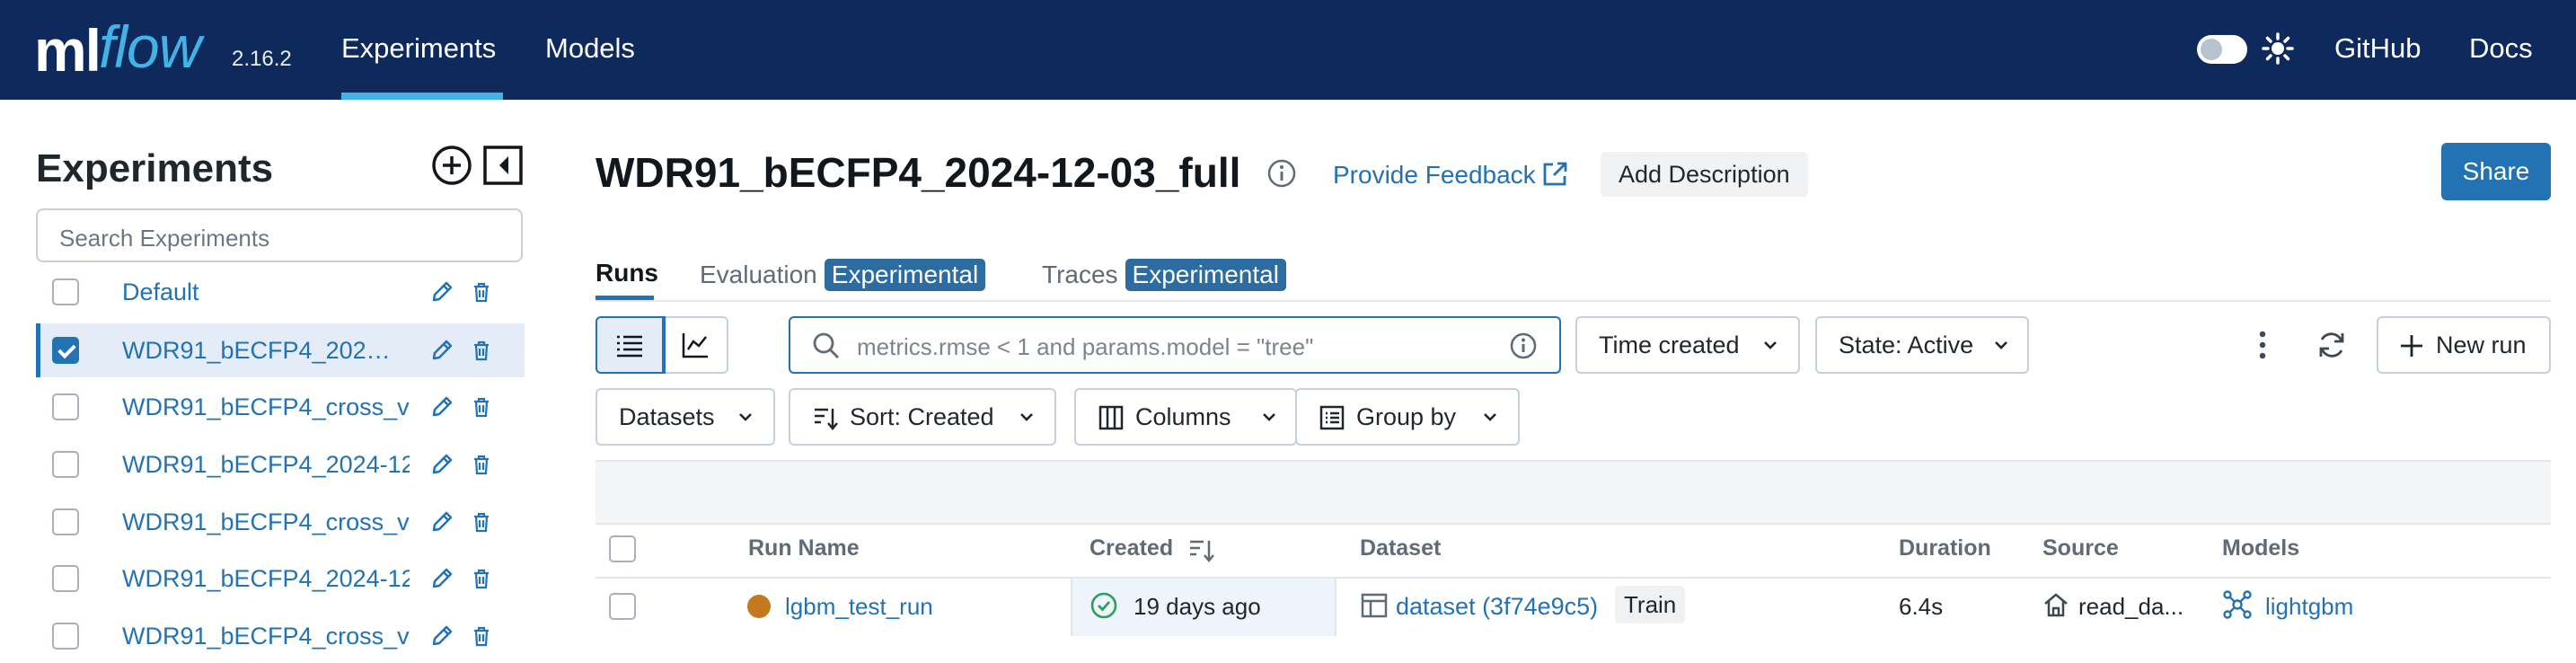 This screenshot has width=2576, height=663. I want to click on tab-evaluation: Evaluation Experimental, so click(843, 275).